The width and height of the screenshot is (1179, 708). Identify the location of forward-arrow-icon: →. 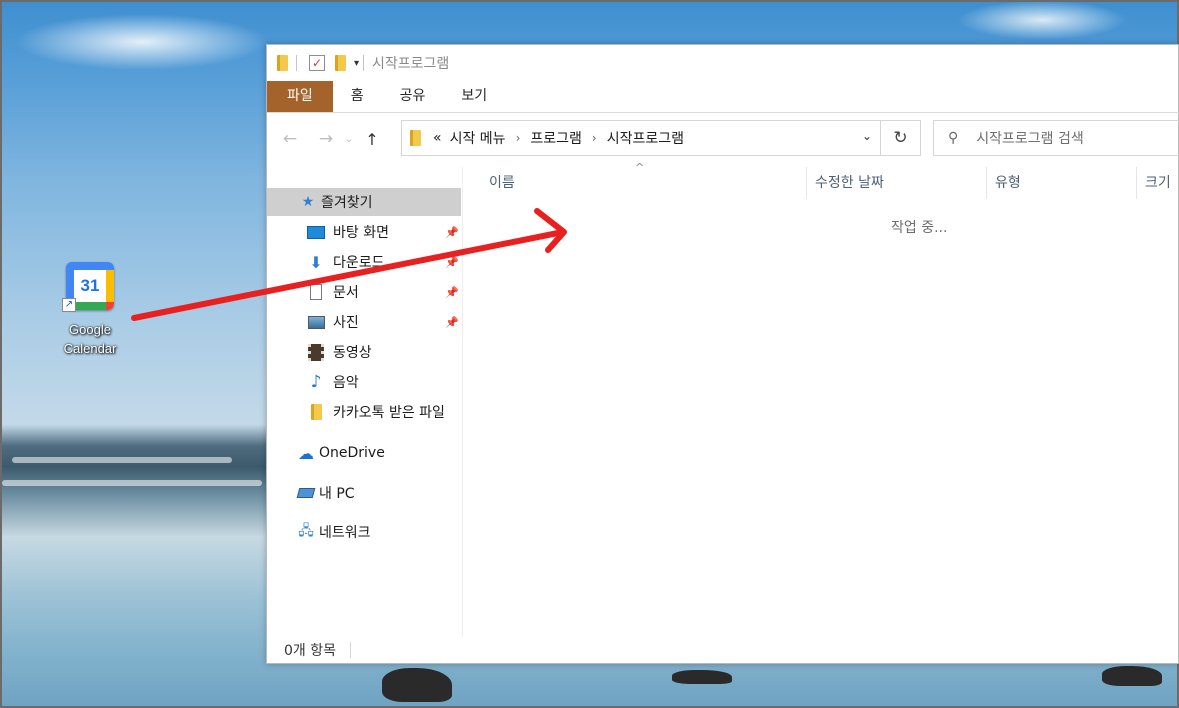
(326, 139).